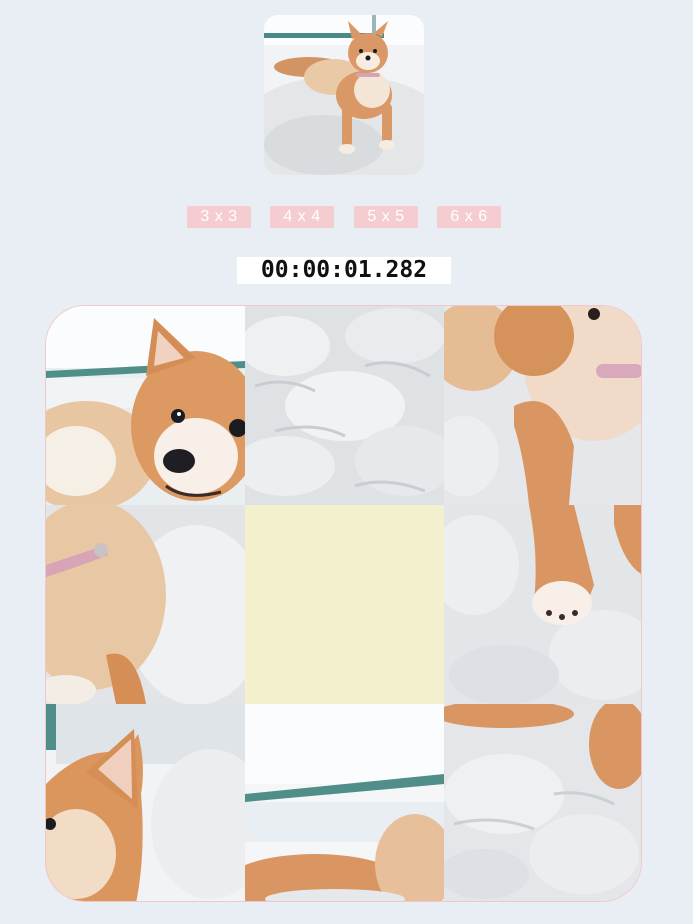 The image size is (693, 924). What do you see at coordinates (346, 217) in the screenshot?
I see `size-selector: 3 x 3 4 x 4 5 x 5 6 x 6` at bounding box center [346, 217].